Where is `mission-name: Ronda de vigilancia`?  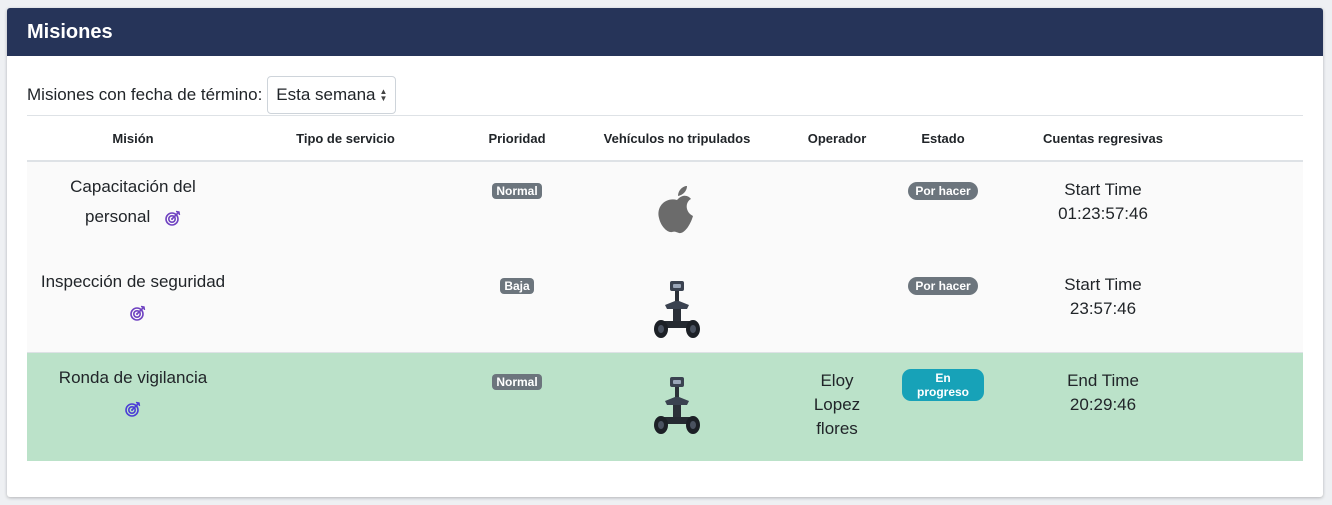 mission-name: Ronda de vigilancia is located at coordinates (133, 377).